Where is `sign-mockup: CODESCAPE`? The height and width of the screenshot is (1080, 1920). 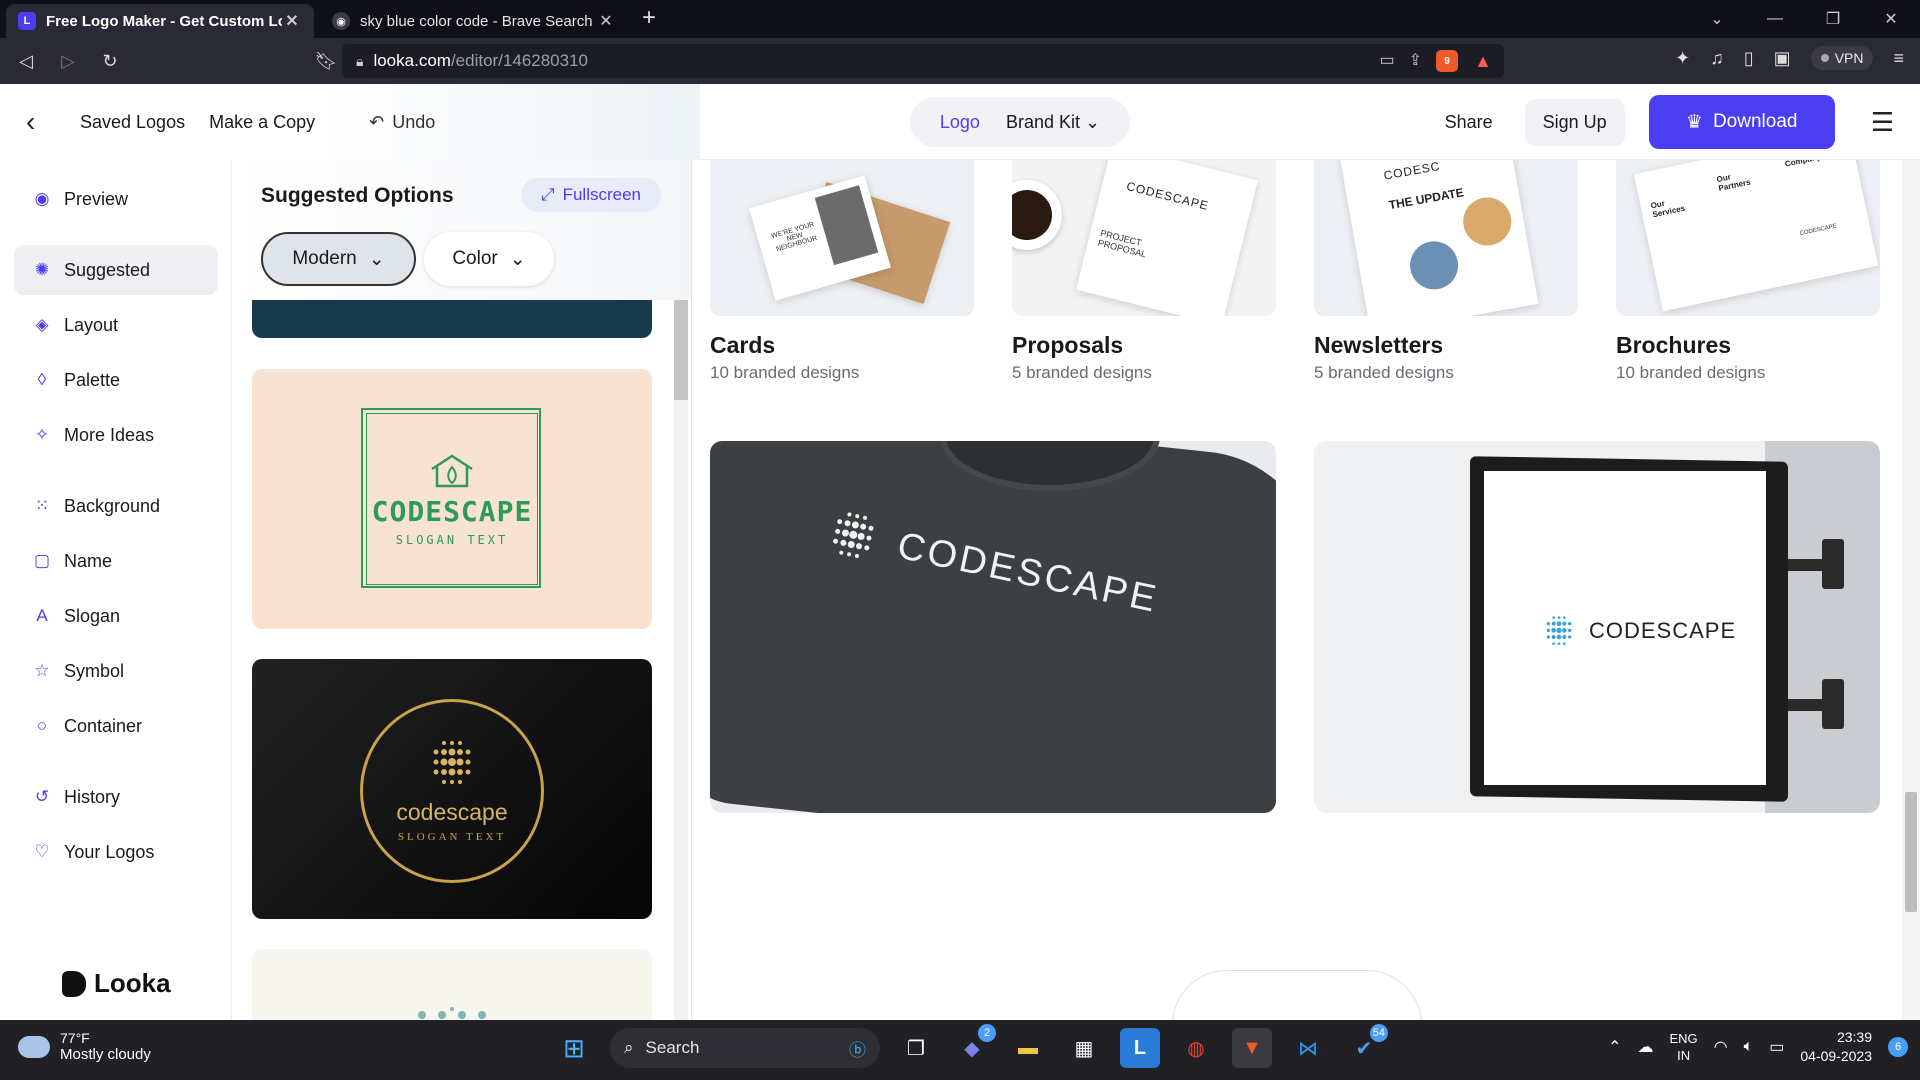 sign-mockup: CODESCAPE is located at coordinates (1597, 627).